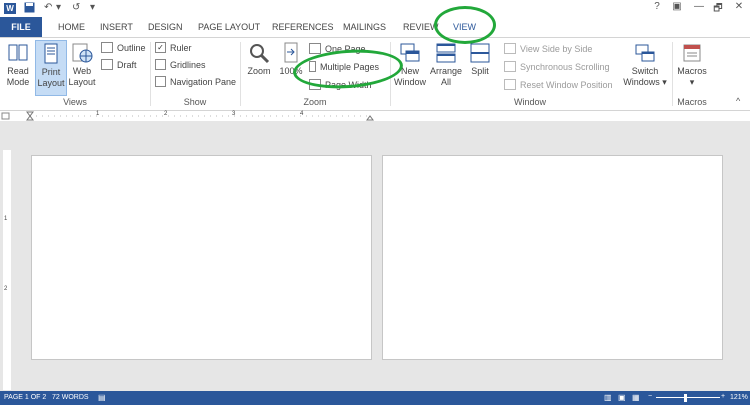 Image resolution: width=750 pixels, height=405 pixels. I want to click on gridlines-checkbox: Gridlines, so click(180, 65).